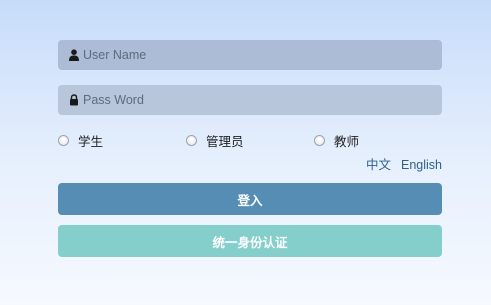 This screenshot has width=491, height=305. Describe the element at coordinates (378, 164) in the screenshot. I see `language-link-chinese: 中文` at that location.